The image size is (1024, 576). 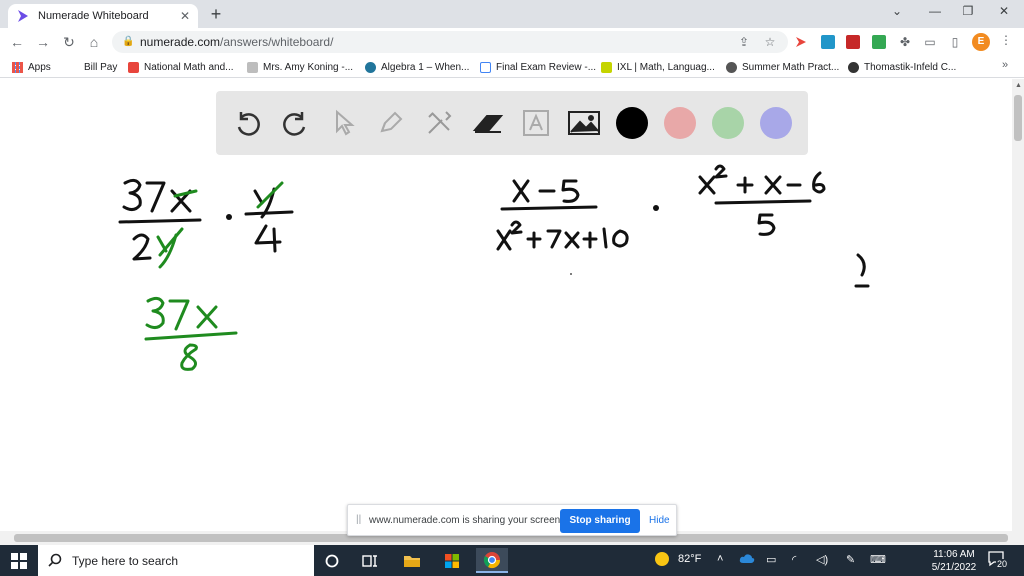 What do you see at coordinates (100, 67) in the screenshot?
I see `bookmark-bill-pay: Bill Pay` at bounding box center [100, 67].